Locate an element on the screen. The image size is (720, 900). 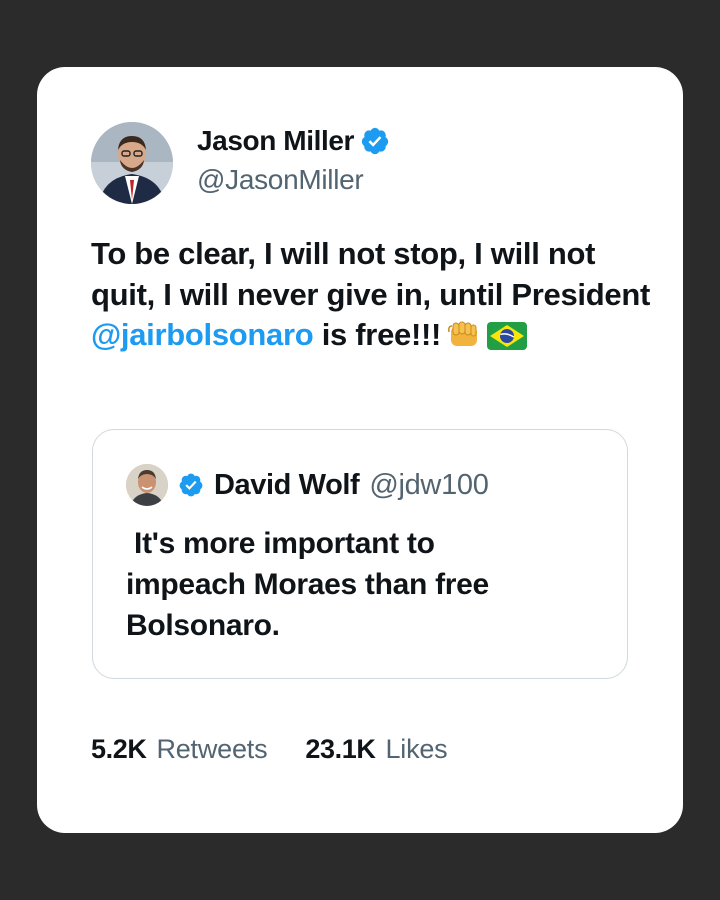
engagement-stats: 5.2K Retweets 23.1K Likes is located at coordinates (269, 749).